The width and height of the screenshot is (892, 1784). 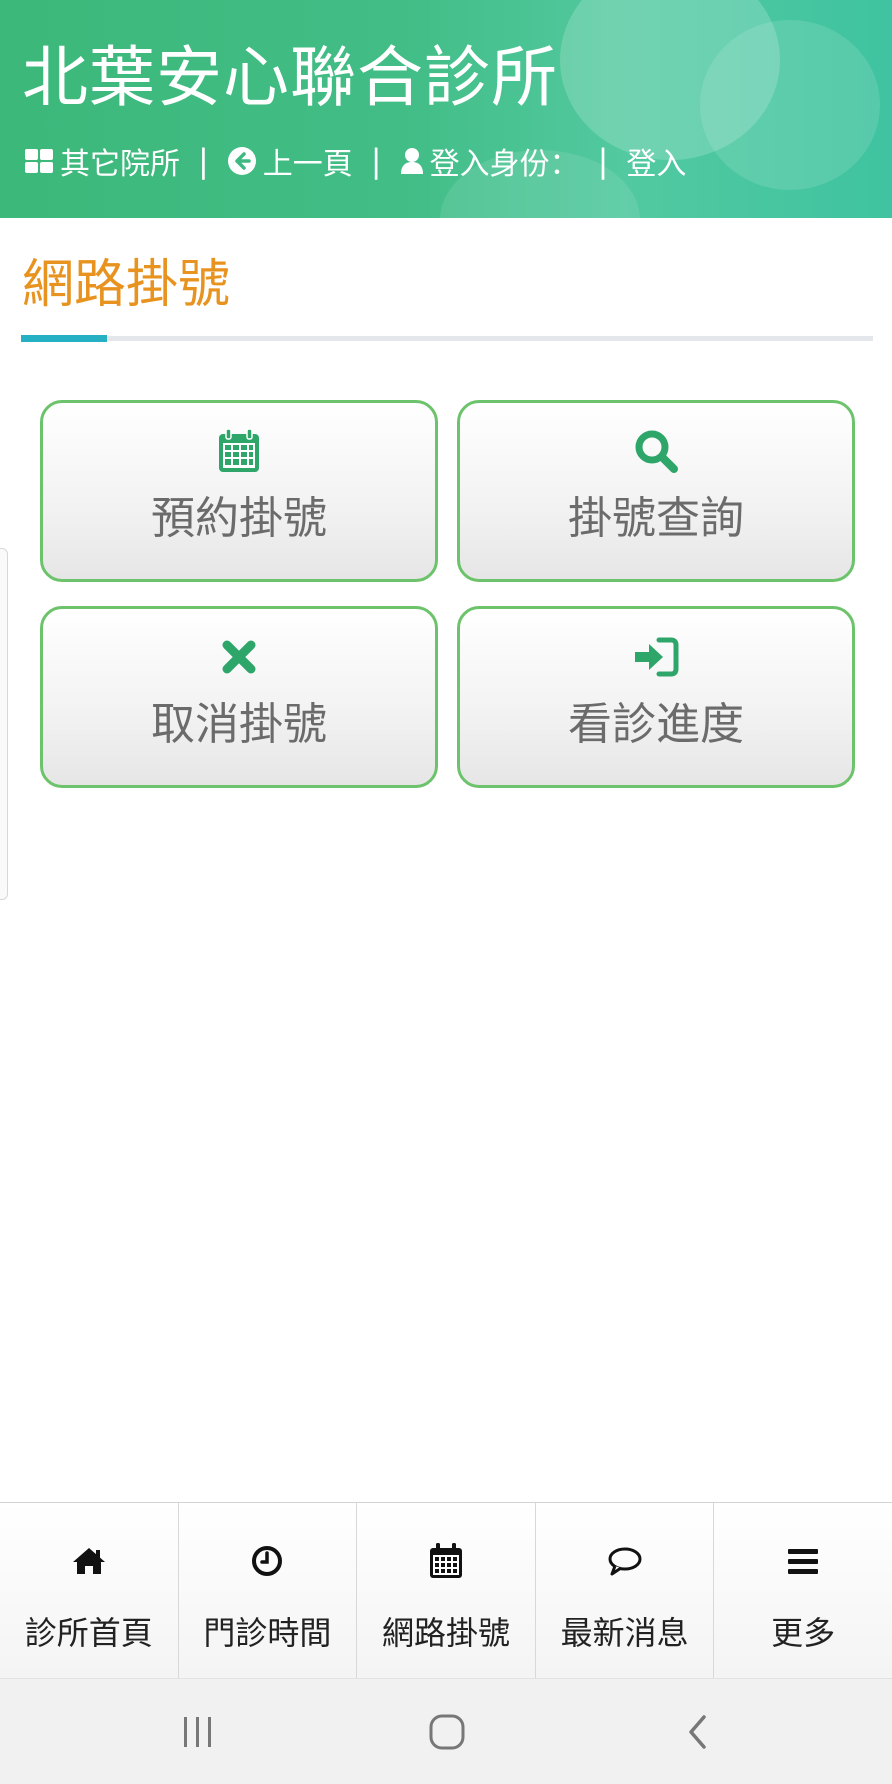 I want to click on login-label: 登入, so click(x=656, y=164).